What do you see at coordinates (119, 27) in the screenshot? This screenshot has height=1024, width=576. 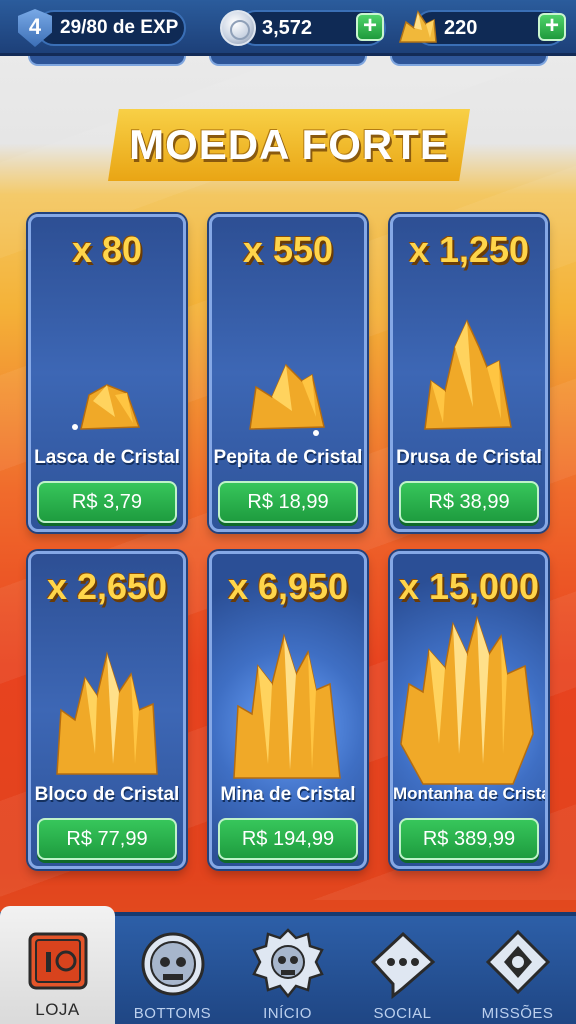 I see `exp-text: 29/80 de EXP` at bounding box center [119, 27].